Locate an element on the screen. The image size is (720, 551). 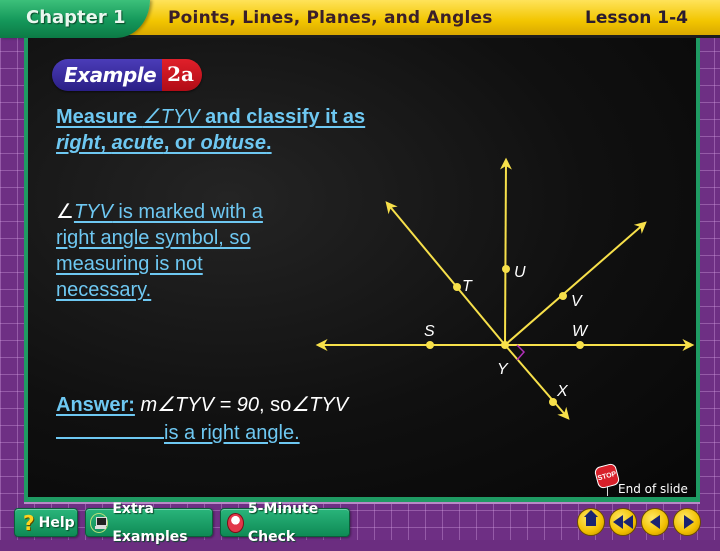
example-badge: Example 2a is located at coordinates (127, 75).